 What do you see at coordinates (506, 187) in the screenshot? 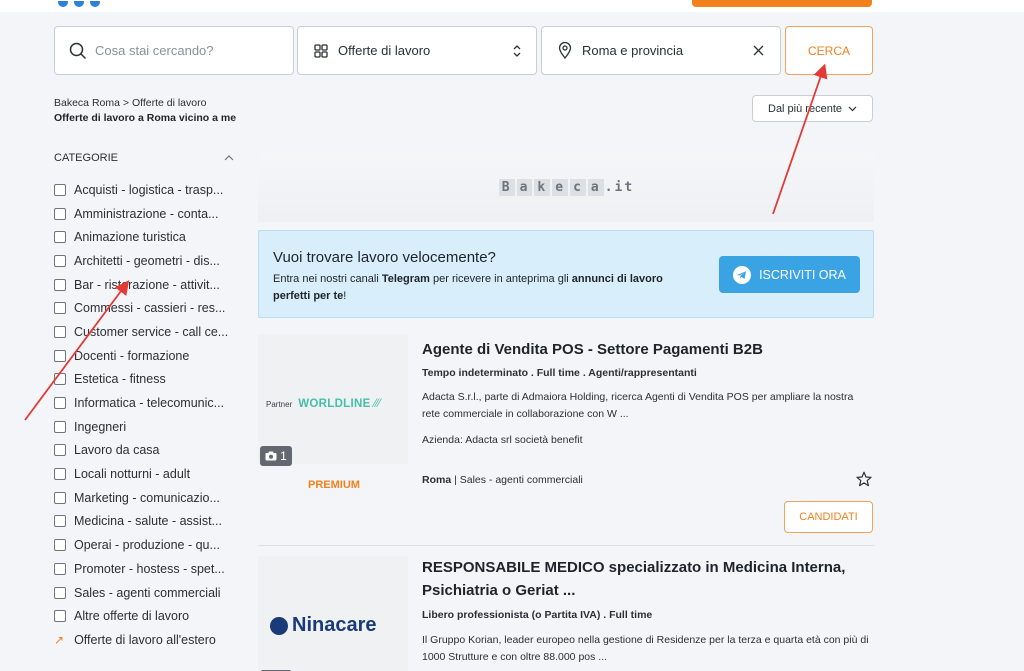
I see `logo-letter: B` at bounding box center [506, 187].